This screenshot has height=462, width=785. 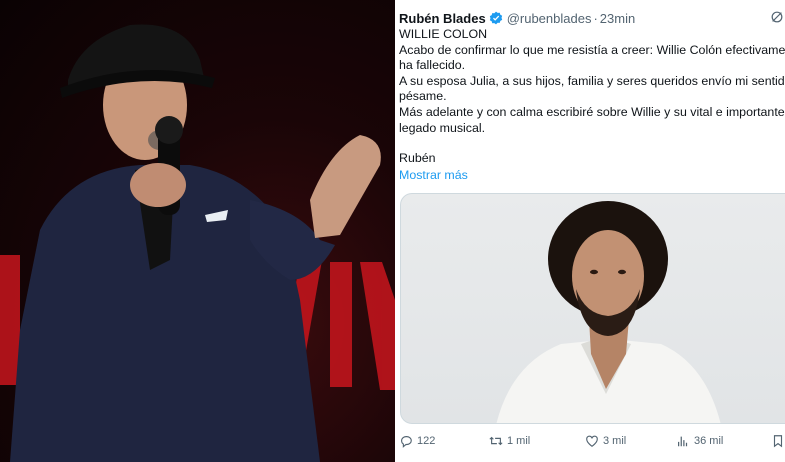 What do you see at coordinates (683, 441) in the screenshot?
I see `views-icon` at bounding box center [683, 441].